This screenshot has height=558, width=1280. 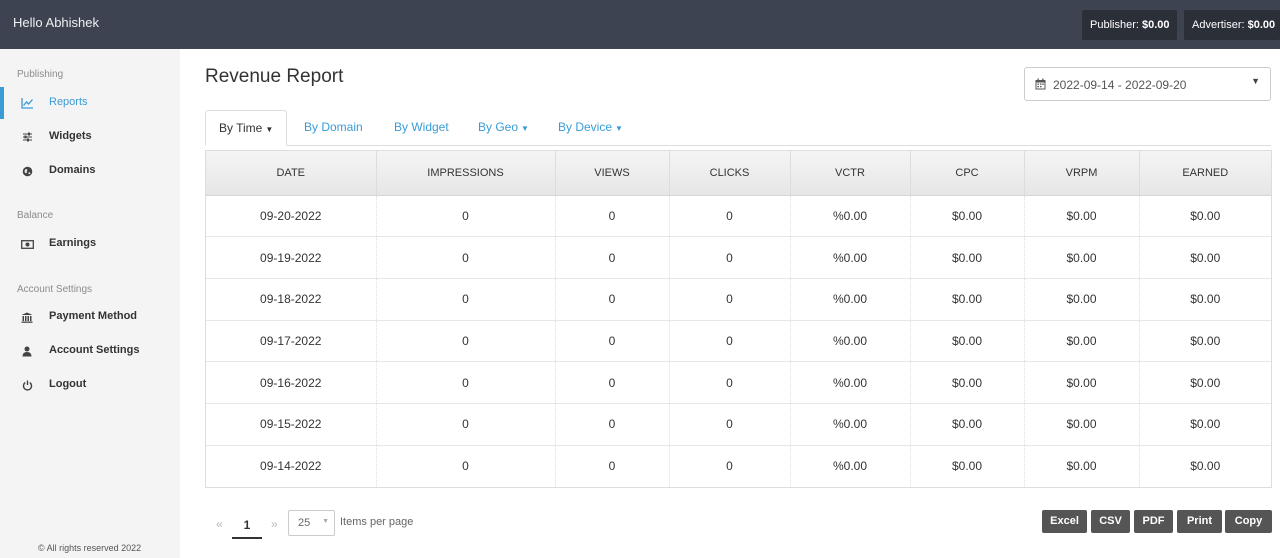 I want to click on active-indicator, so click(x=2, y=103).